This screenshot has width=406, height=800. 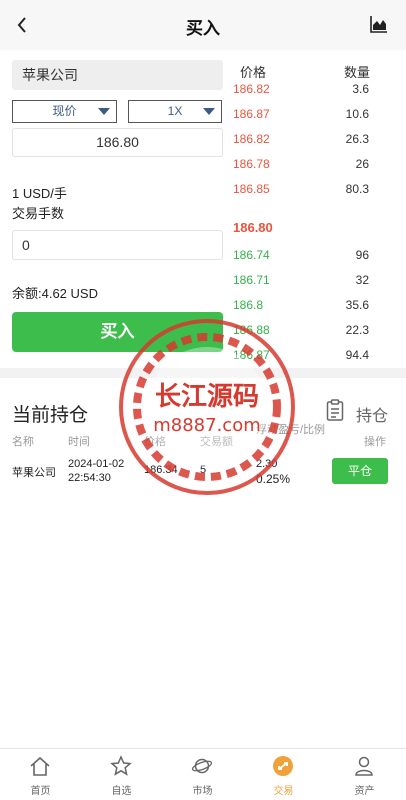 What do you see at coordinates (357, 330) in the screenshot?
I see `bid-qty: 22.3` at bounding box center [357, 330].